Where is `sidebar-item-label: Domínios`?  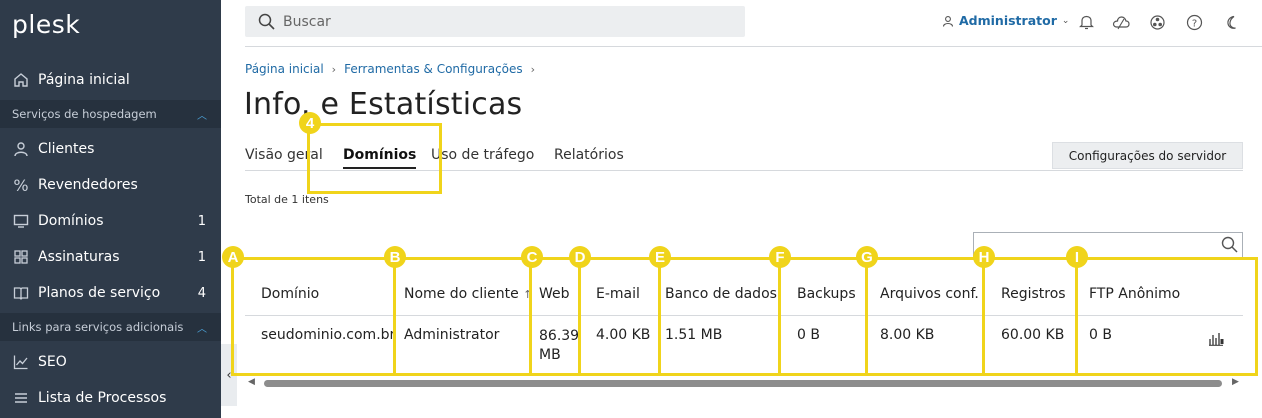
sidebar-item-label: Domínios is located at coordinates (71, 221).